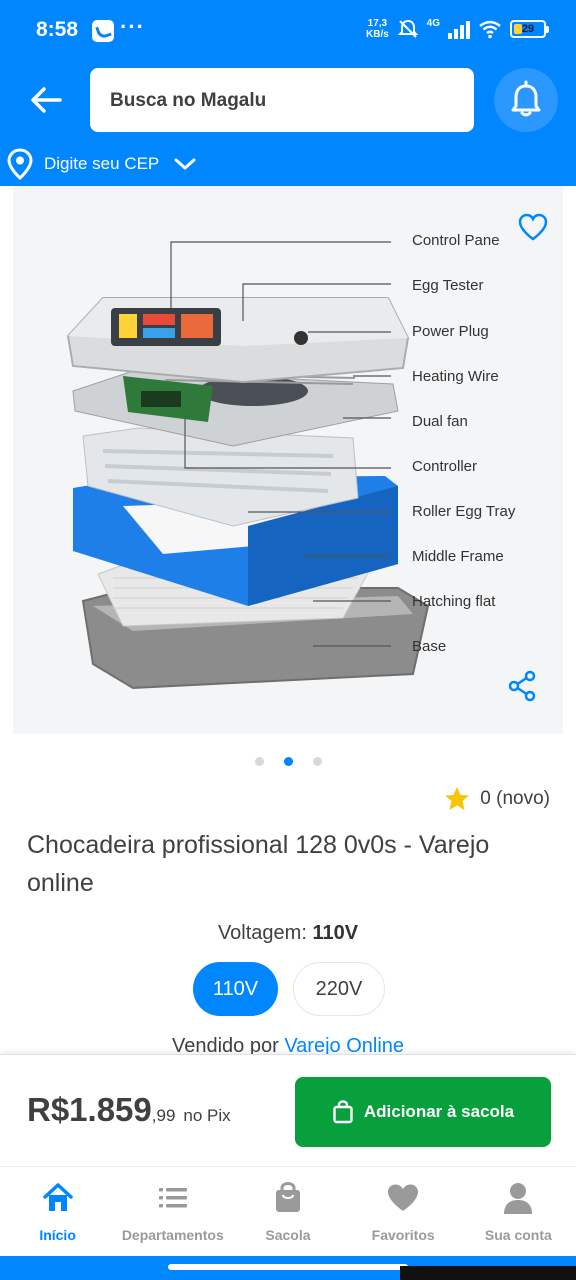 The height and width of the screenshot is (1280, 576). Describe the element at coordinates (185, 164) in the screenshot. I see `chevron-down-icon` at that location.